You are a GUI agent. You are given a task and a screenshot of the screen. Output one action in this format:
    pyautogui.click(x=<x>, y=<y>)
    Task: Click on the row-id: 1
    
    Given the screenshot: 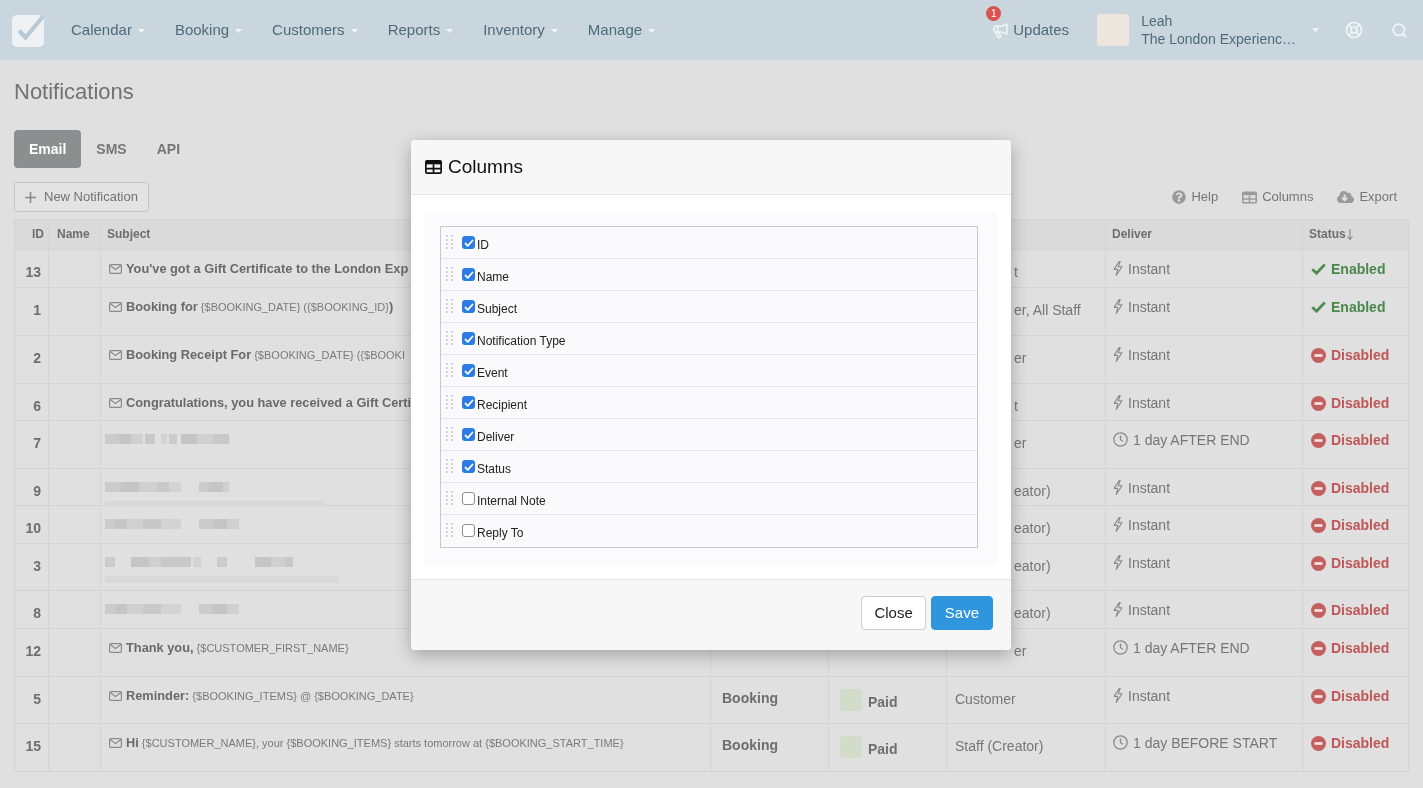 What is the action you would take?
    pyautogui.click(x=37, y=310)
    